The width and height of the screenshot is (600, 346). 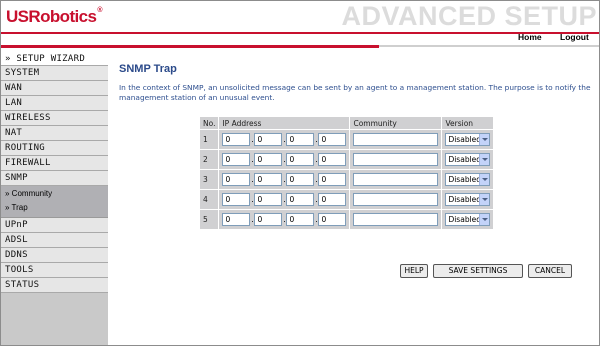 I want to click on top-nav: Home Logout, so click(x=300, y=38).